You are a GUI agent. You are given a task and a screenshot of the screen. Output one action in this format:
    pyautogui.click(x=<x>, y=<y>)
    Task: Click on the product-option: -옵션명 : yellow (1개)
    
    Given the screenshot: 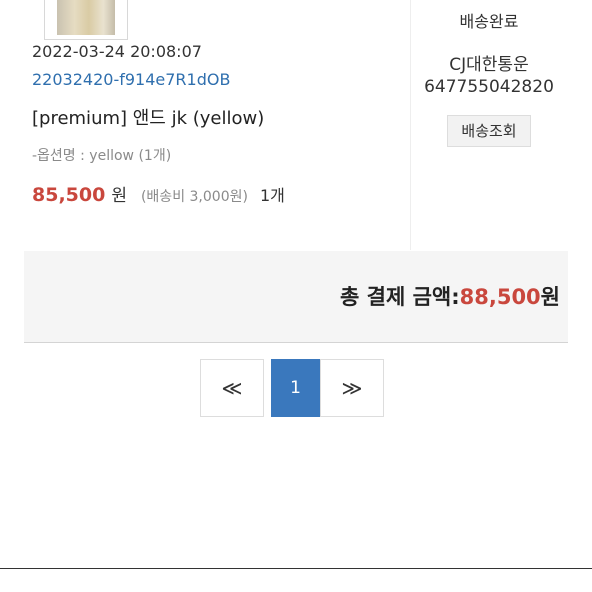 What is the action you would take?
    pyautogui.click(x=102, y=156)
    